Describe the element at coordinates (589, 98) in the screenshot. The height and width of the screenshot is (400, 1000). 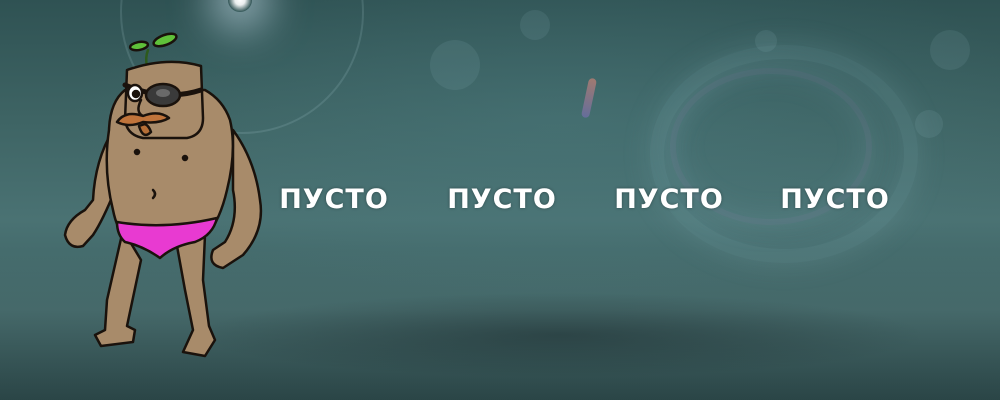
I see `lens-flare-streak` at that location.